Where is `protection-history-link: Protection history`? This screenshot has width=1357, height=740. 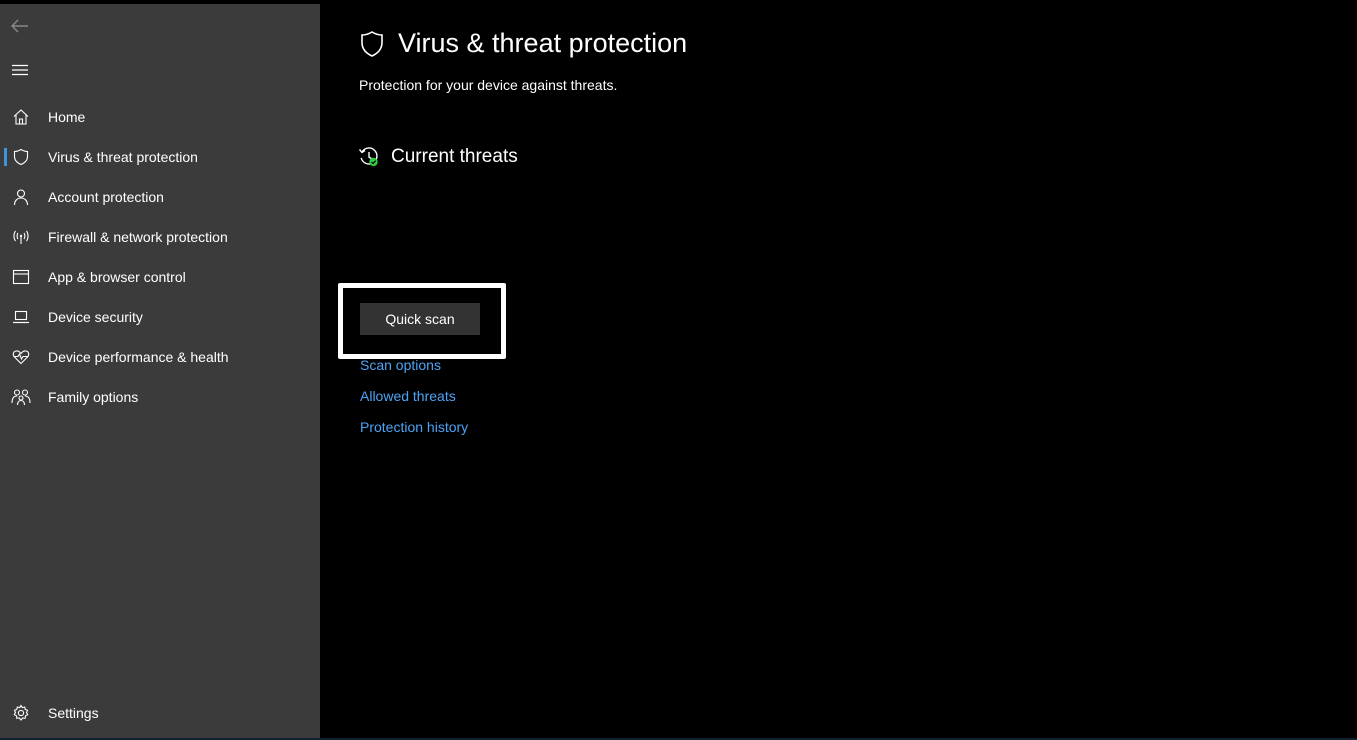
protection-history-link: Protection history is located at coordinates (414, 431).